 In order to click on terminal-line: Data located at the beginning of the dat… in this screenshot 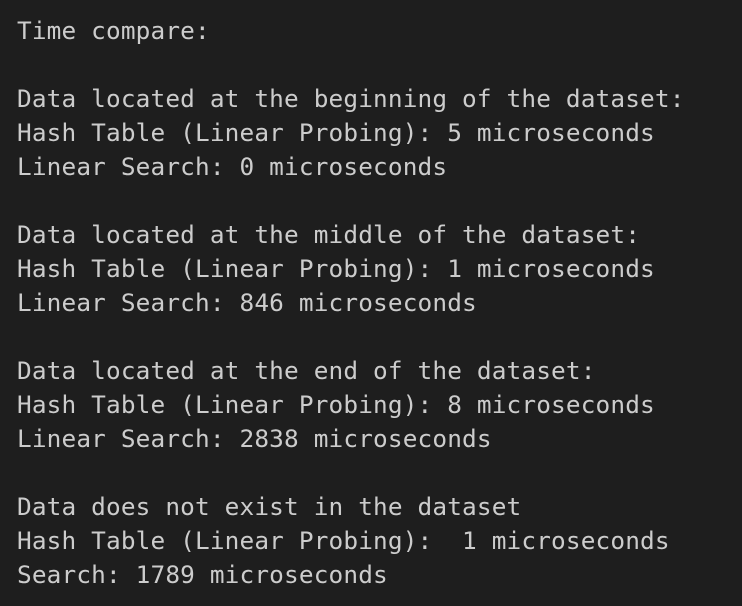, I will do `click(351, 98)`.